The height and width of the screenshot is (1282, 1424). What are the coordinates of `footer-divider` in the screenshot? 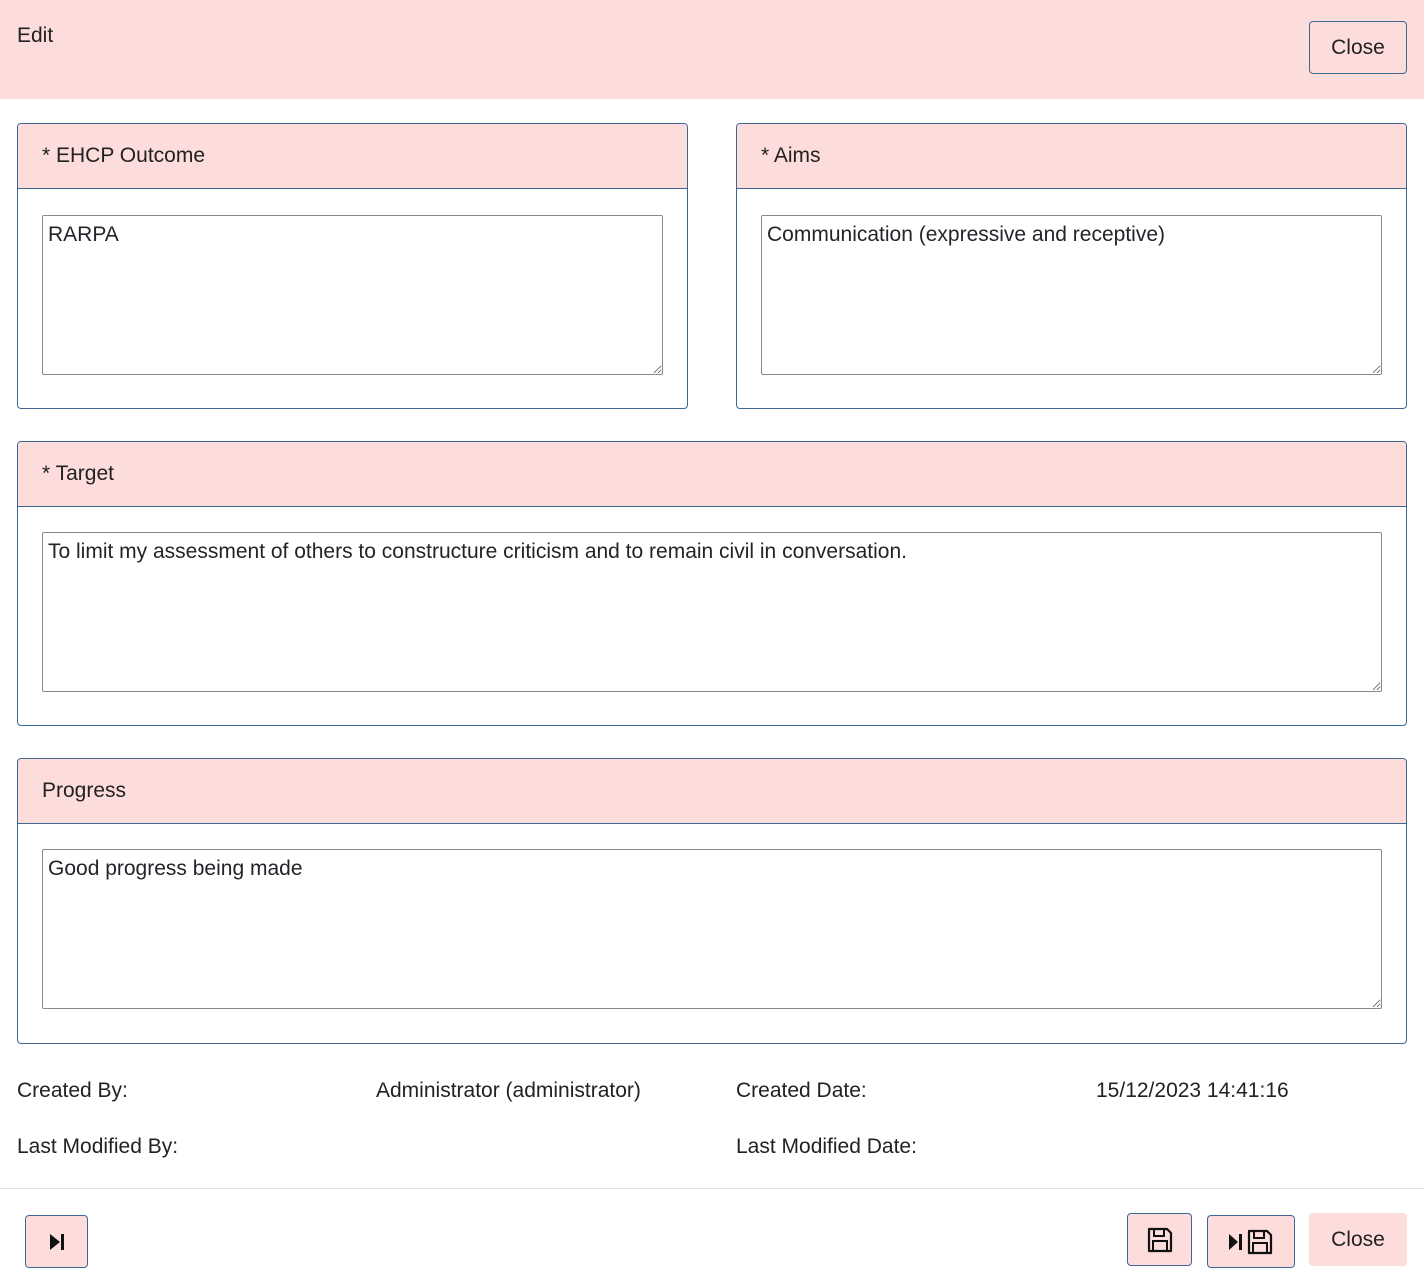 It's located at (712, 1188).